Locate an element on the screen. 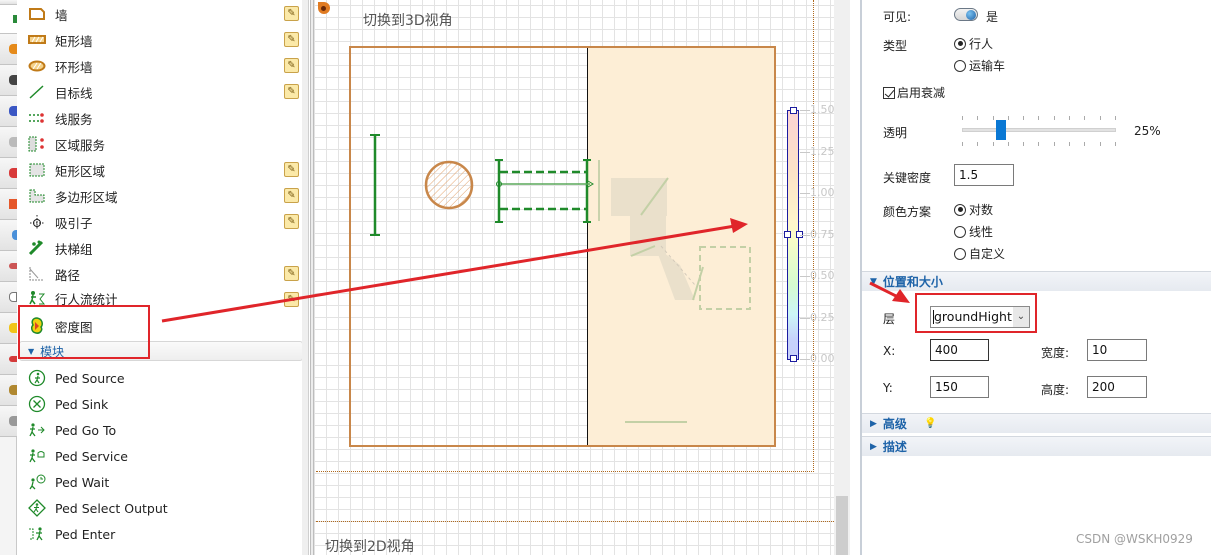  target-line is located at coordinates (375, 185).